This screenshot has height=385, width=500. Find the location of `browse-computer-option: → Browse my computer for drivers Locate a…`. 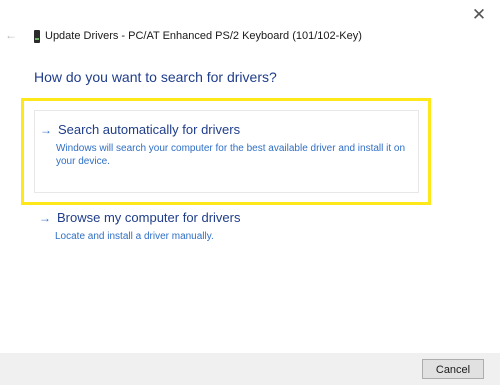

browse-computer-option: → Browse my computer for drivers Locate a… is located at coordinates (225, 228).